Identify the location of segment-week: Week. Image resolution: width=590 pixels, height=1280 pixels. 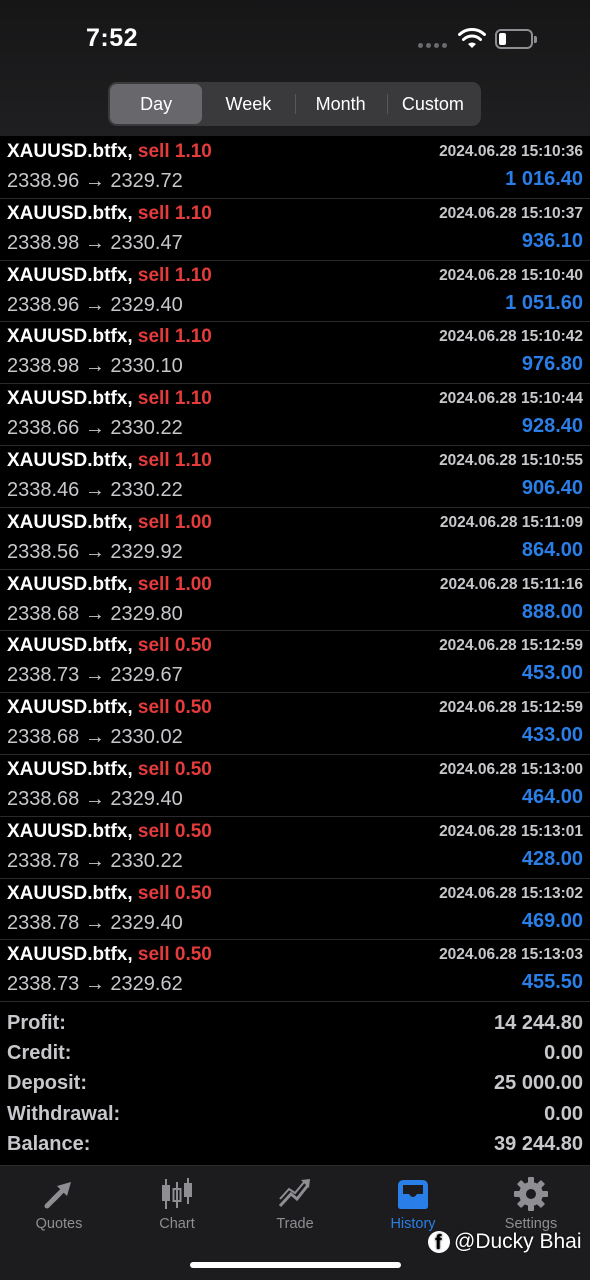
(248, 104).